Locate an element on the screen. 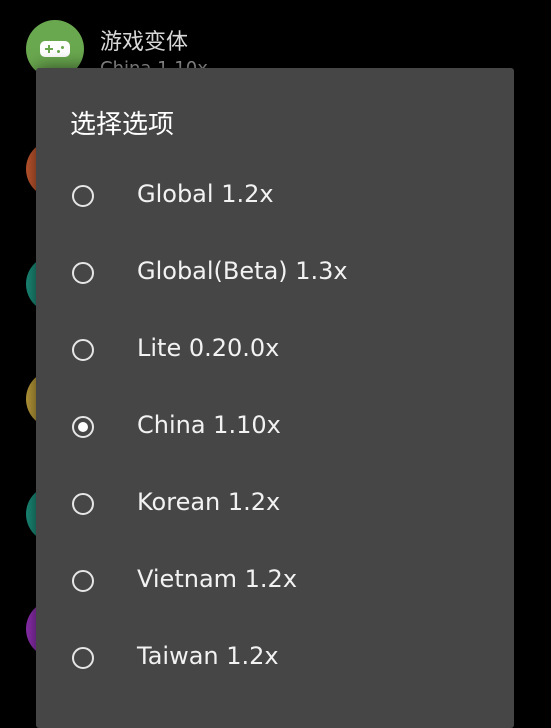 The image size is (551, 728). option-china: China 1.10x is located at coordinates (275, 437).